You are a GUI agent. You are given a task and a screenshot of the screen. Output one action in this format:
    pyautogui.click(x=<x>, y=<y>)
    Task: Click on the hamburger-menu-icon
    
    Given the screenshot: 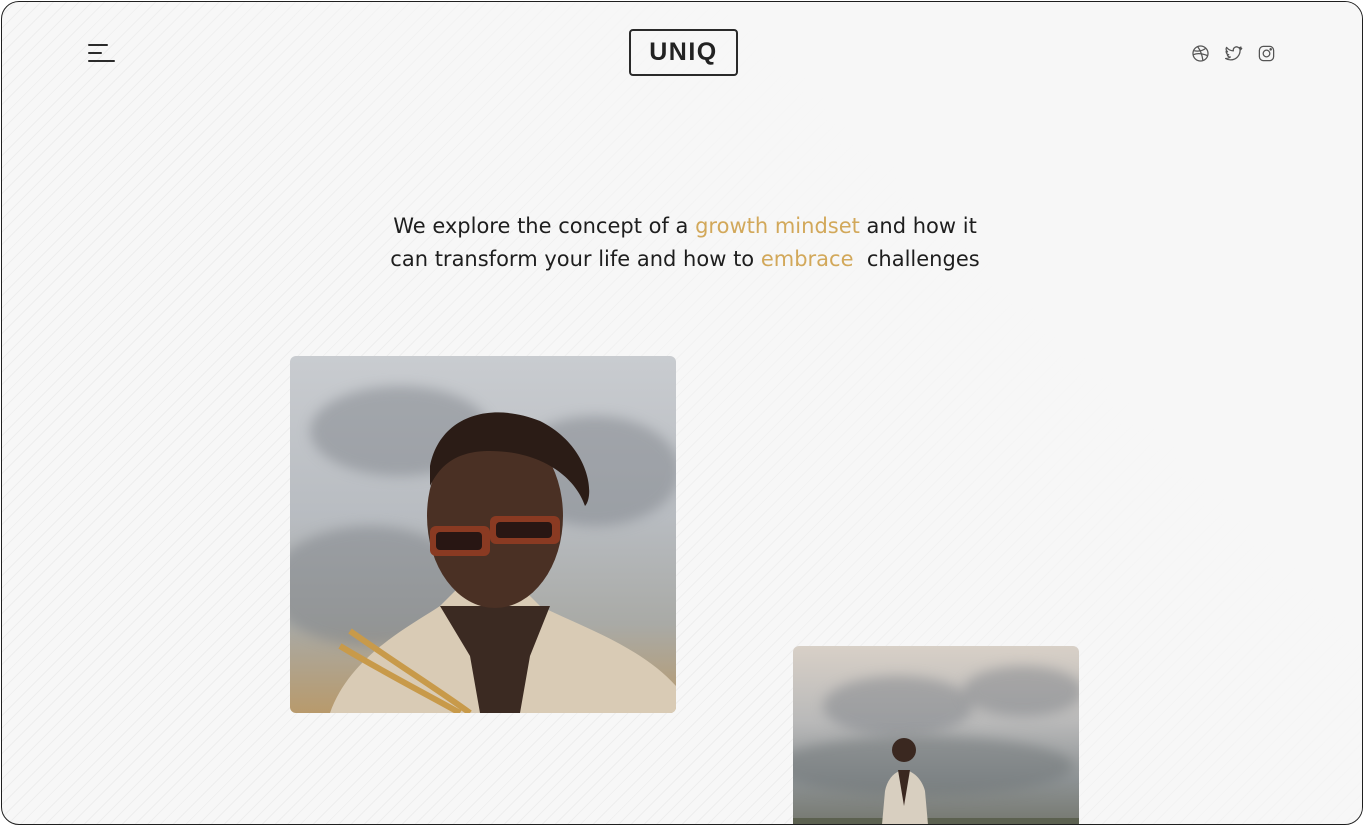 What is the action you would take?
    pyautogui.click(x=102, y=54)
    